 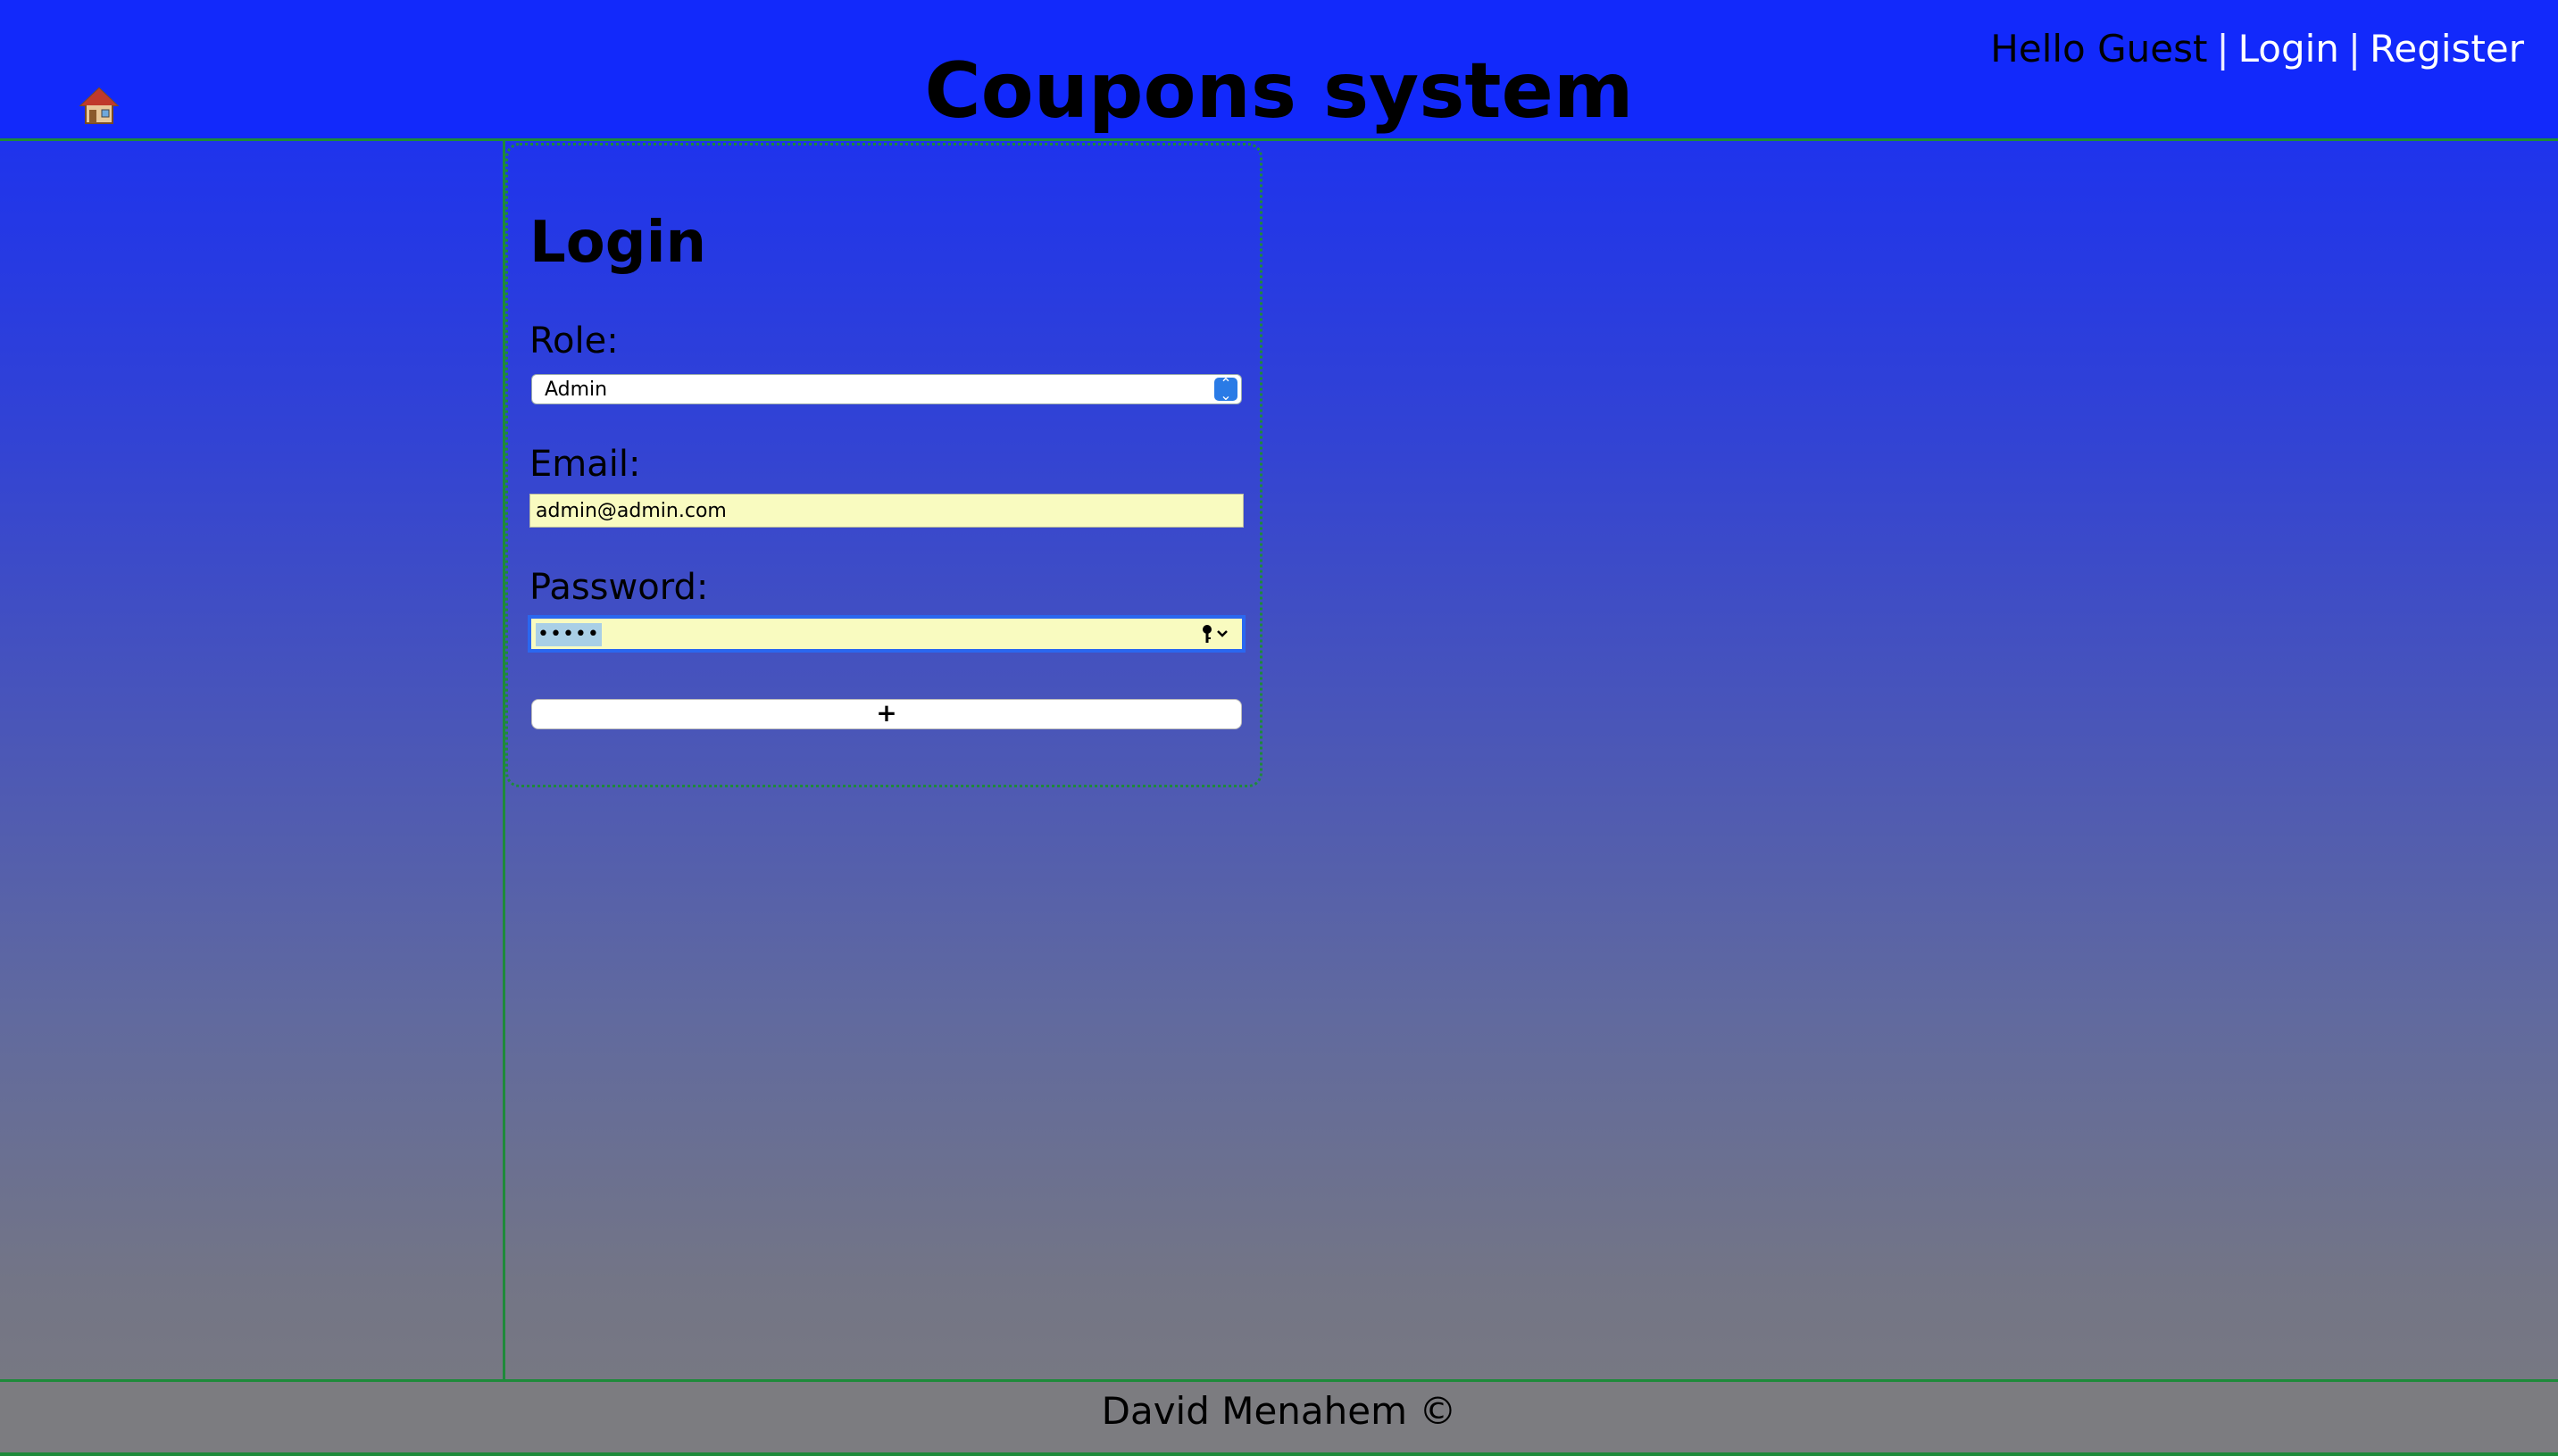 I want to click on footer-copyright: David Menahem ©, so click(x=1279, y=1411).